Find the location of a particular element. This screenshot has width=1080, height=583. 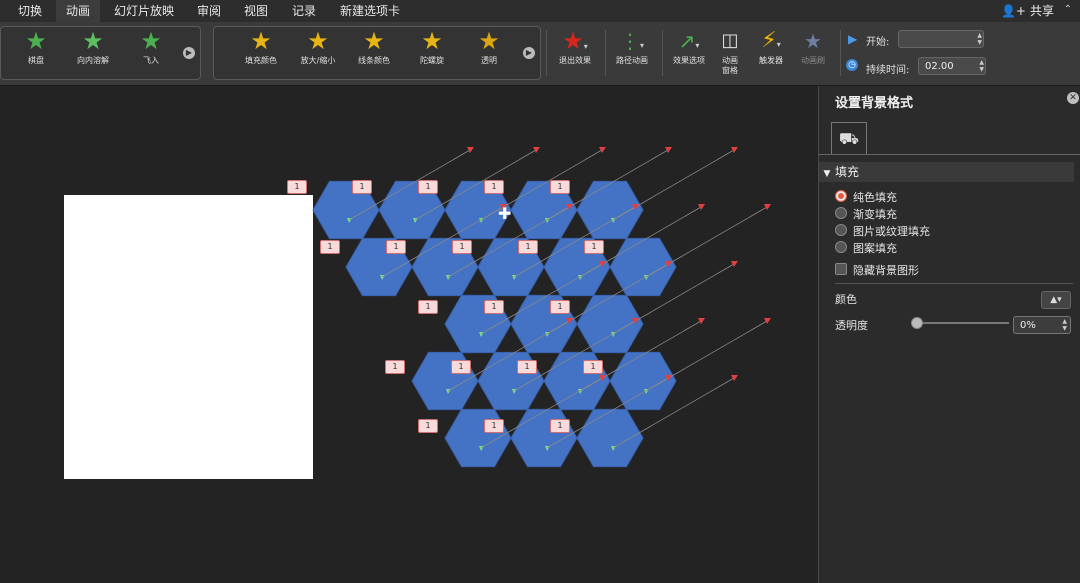

effect-label: 填充颜色 is located at coordinates (261, 60).